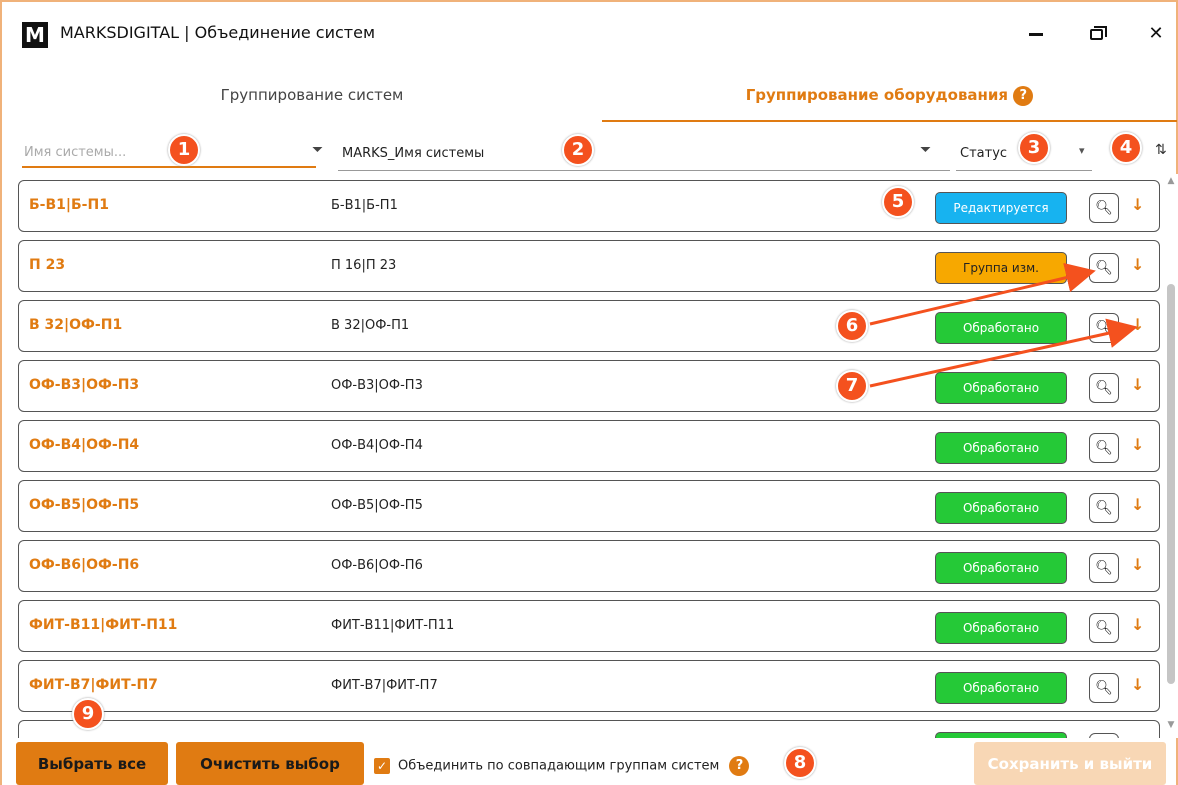 This screenshot has height=785, width=1178. What do you see at coordinates (1126, 148) in the screenshot?
I see `annotation-marker-4: 4` at bounding box center [1126, 148].